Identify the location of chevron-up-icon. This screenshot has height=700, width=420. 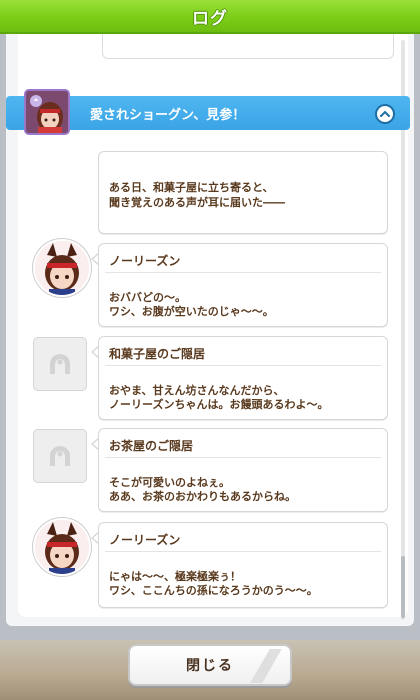
(385, 113).